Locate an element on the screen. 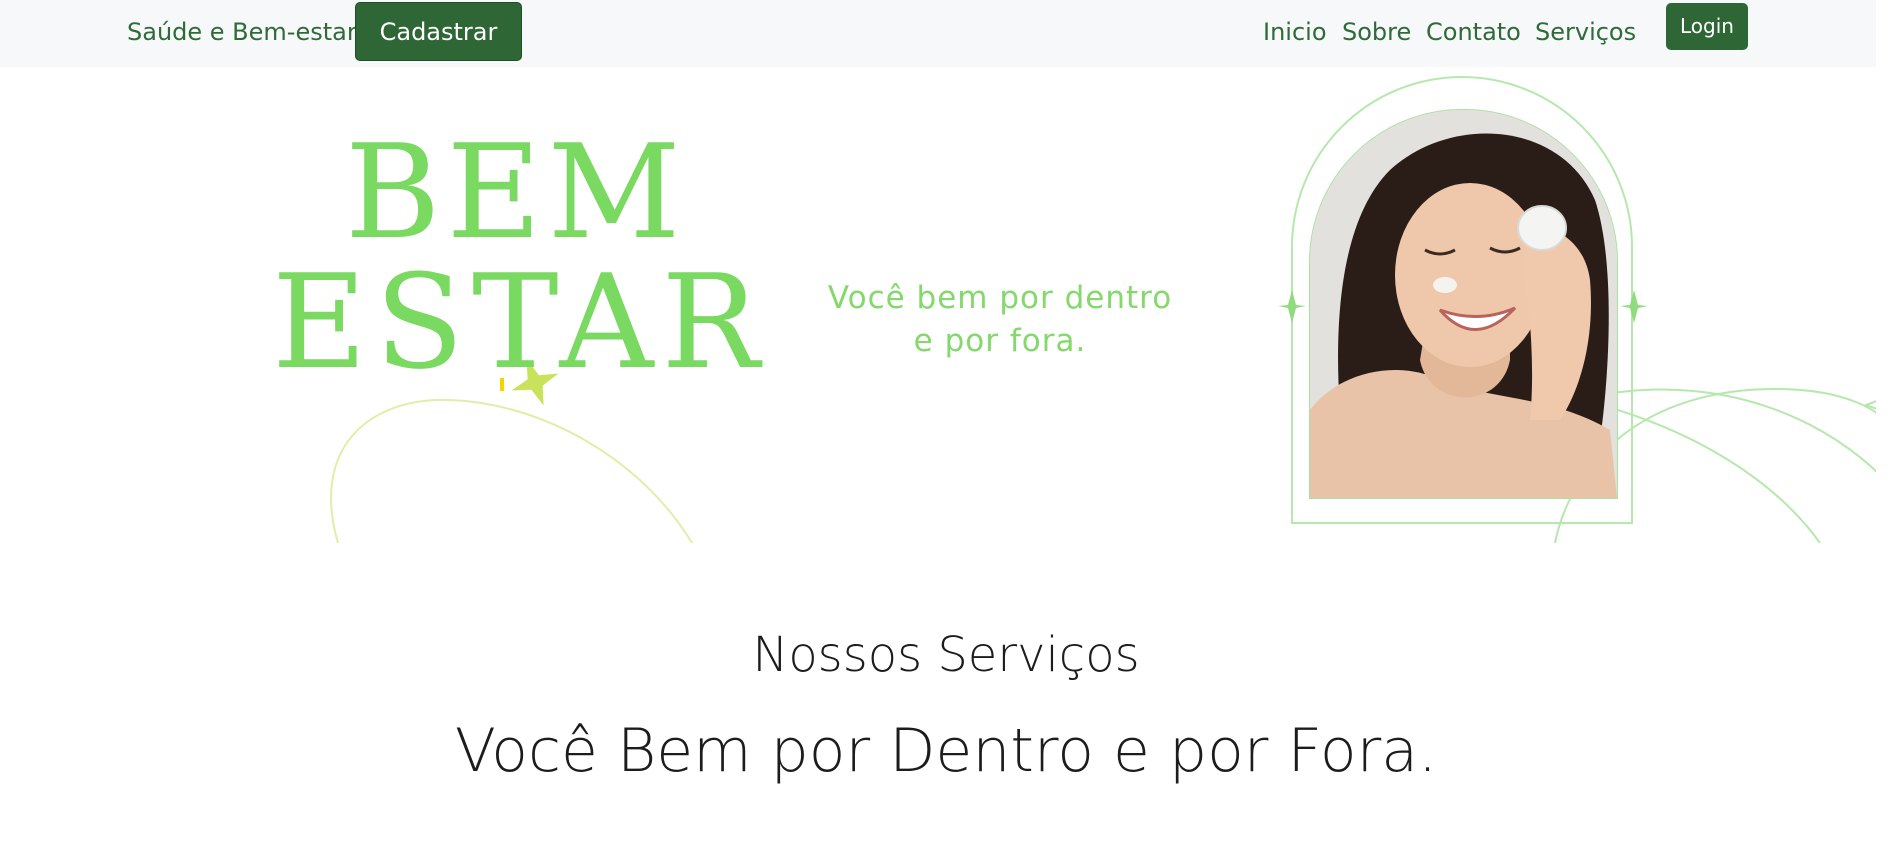 The image size is (1892, 841). hero-title-bem: BEM is located at coordinates (516, 192).